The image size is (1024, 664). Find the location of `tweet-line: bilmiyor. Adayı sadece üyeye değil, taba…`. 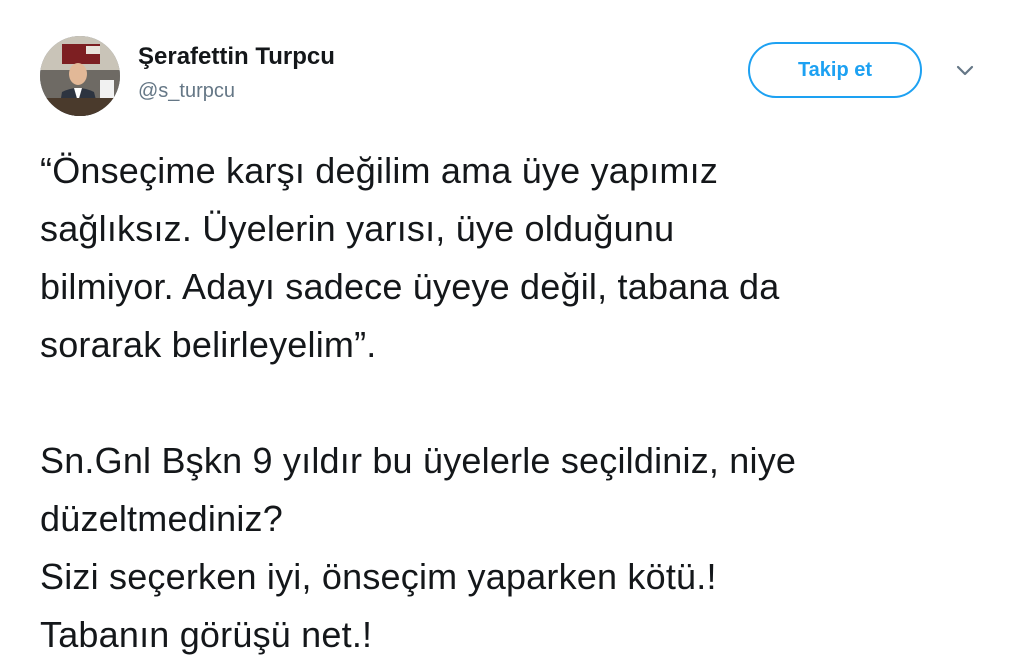

tweet-line: bilmiyor. Adayı sadece üyeye değil, taba… is located at coordinates (410, 286).